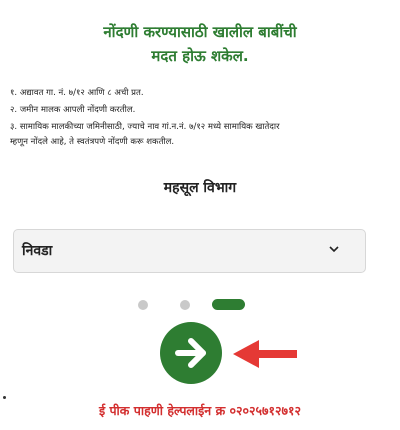  Describe the element at coordinates (200, 410) in the screenshot. I see `helpline-text: ई पीक पाहणी हेल्पलाईन क्र ०२०२५७१२७१२` at that location.